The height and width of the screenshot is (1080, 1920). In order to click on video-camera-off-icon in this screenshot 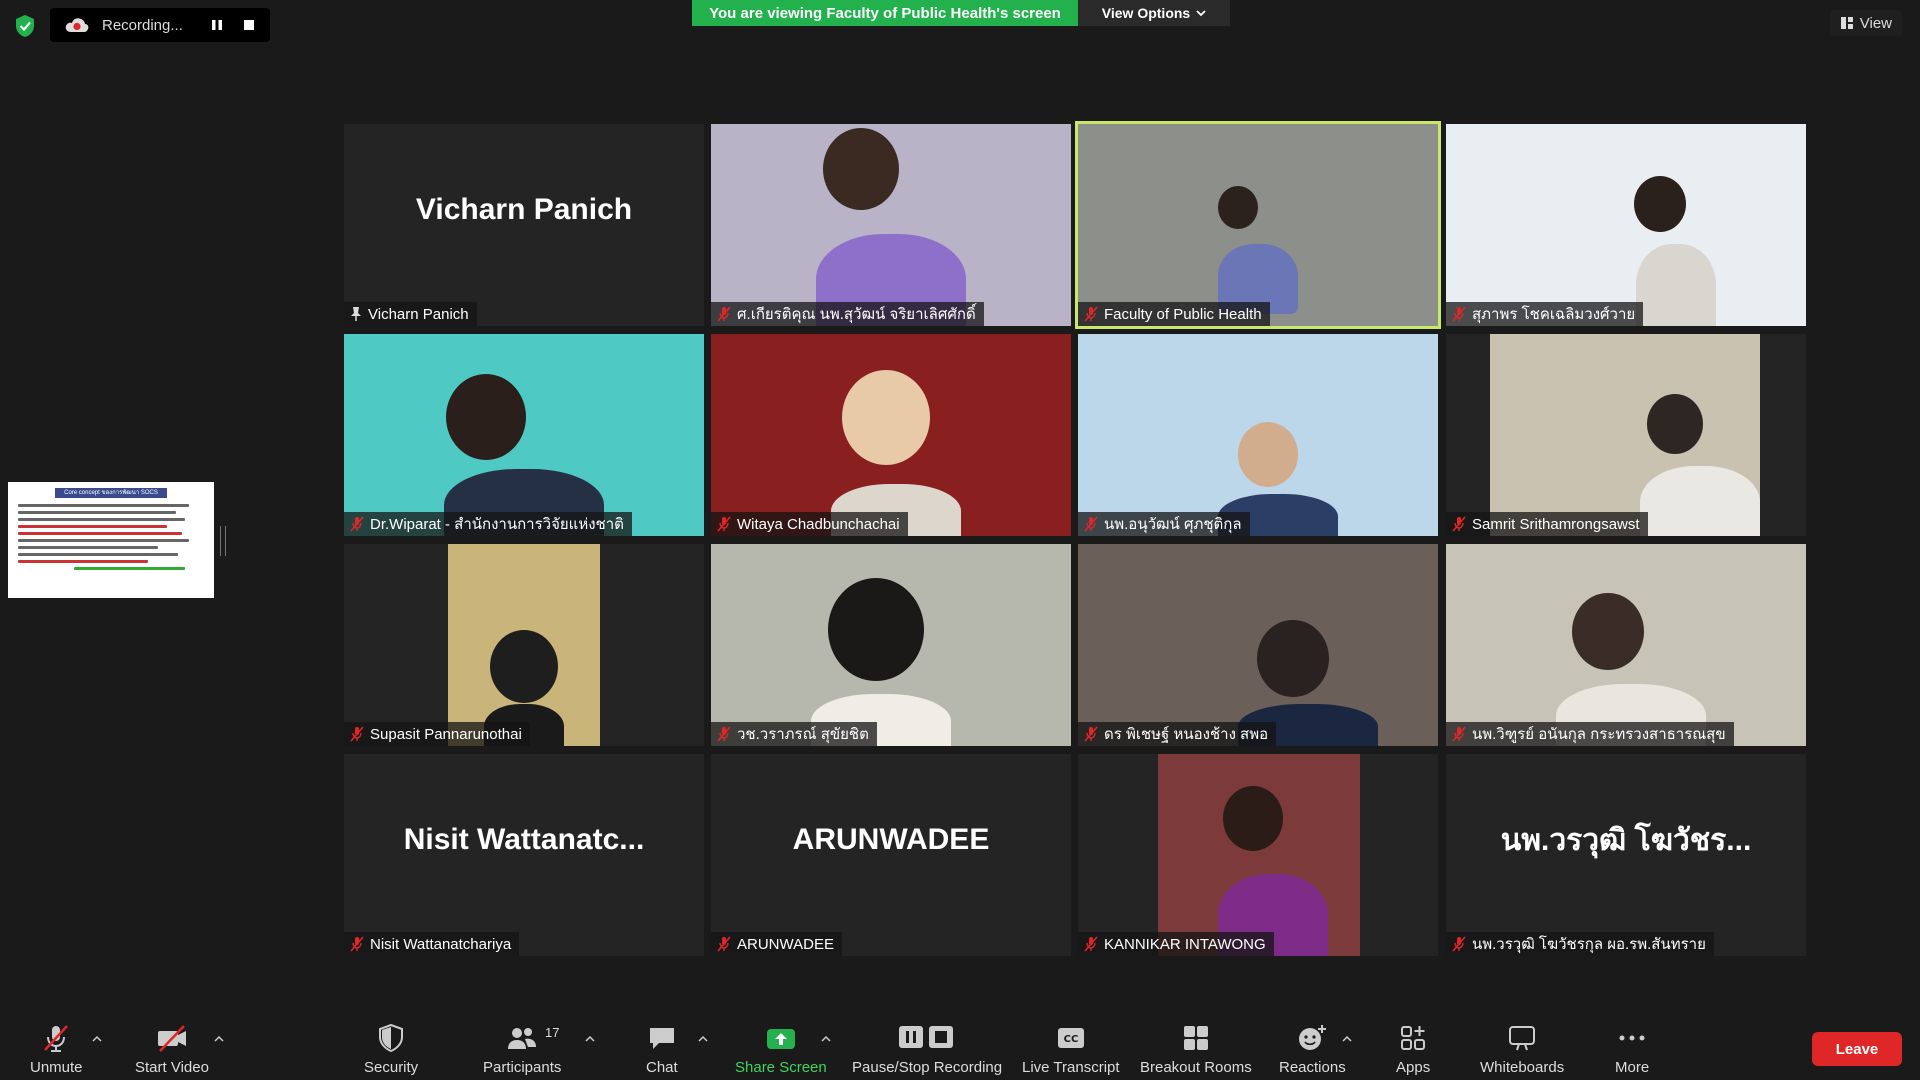, I will do `click(171, 1038)`.